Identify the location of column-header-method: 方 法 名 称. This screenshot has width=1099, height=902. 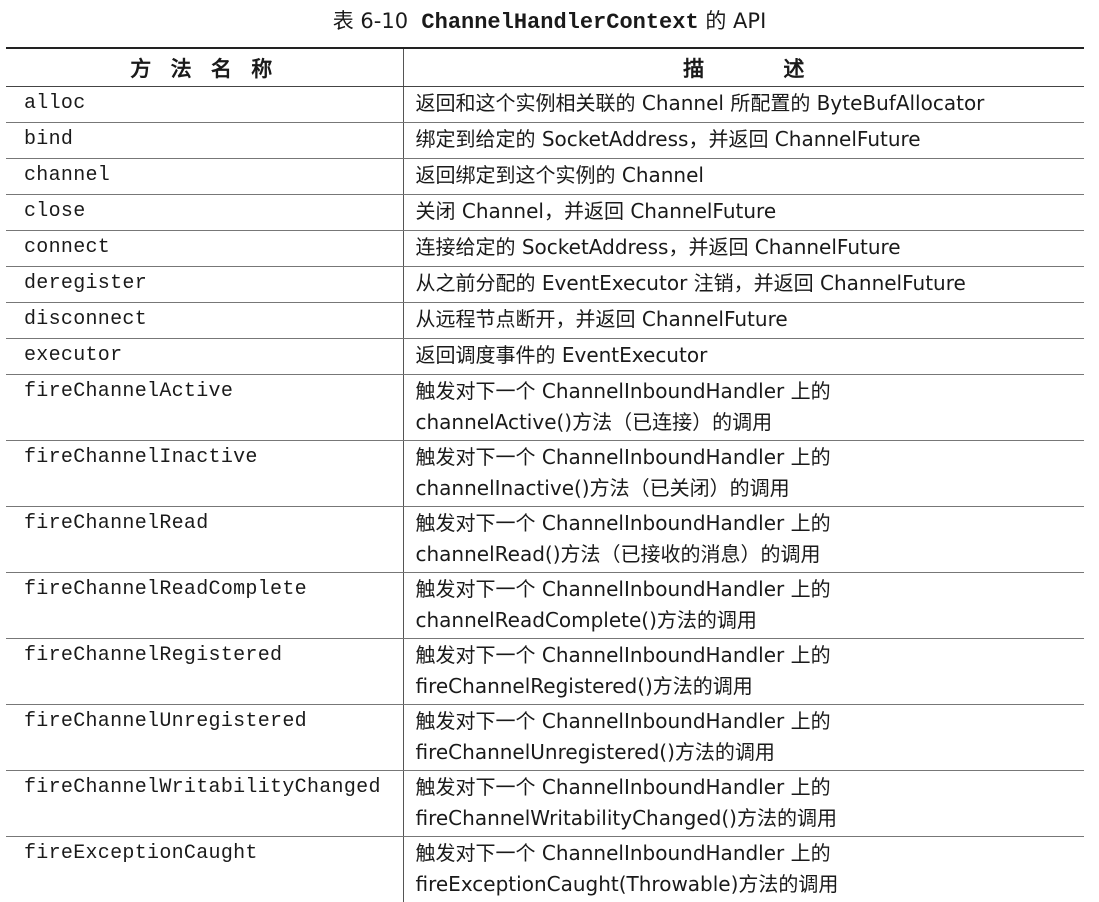
(204, 67).